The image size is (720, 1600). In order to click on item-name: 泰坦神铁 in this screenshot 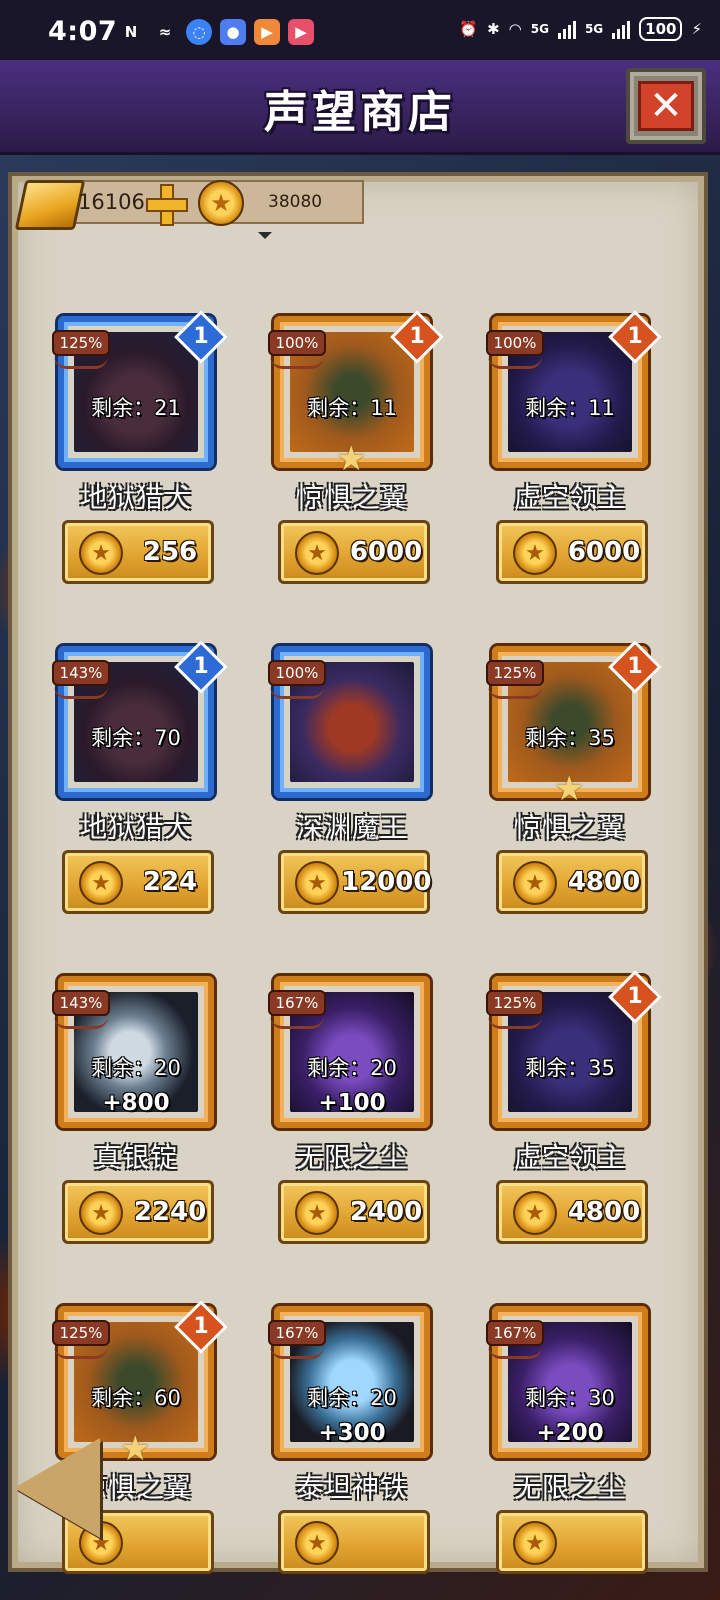, I will do `click(352, 1488)`.